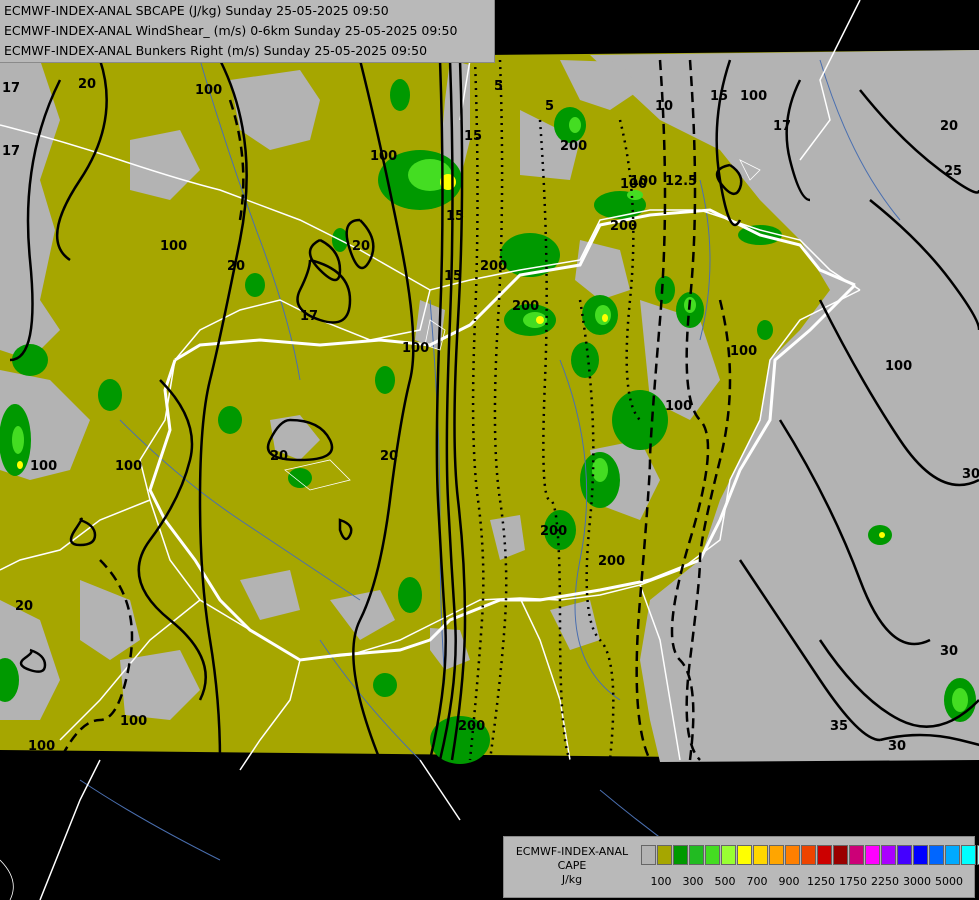 This screenshot has height=900, width=979. I want to click on legend-title-unit: J/kg, so click(572, 879).